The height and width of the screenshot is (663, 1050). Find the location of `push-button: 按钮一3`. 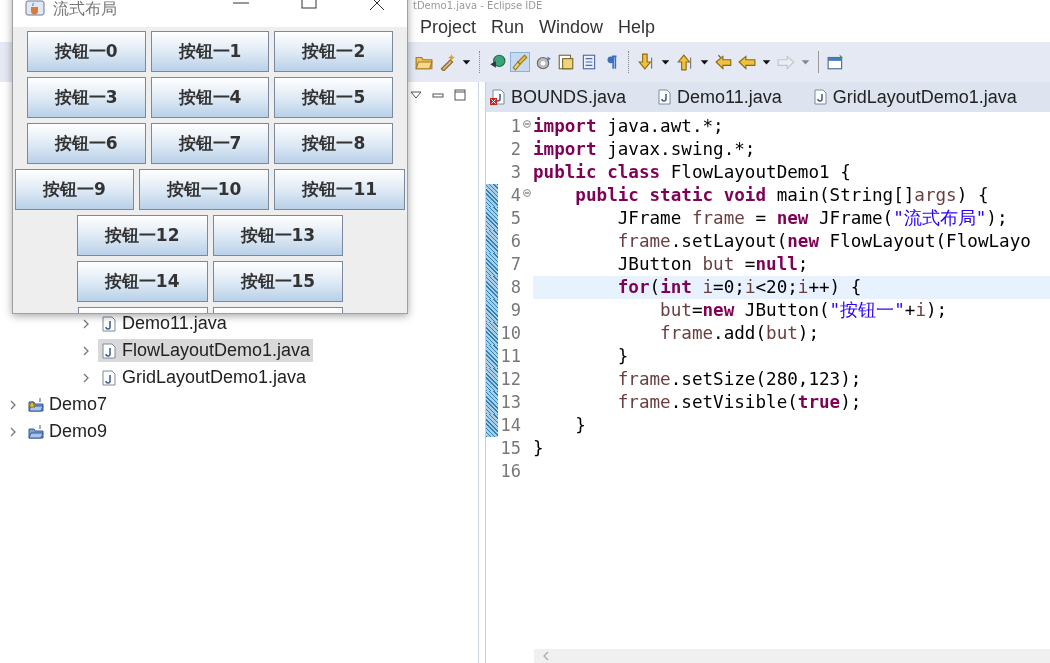

push-button: 按钮一3 is located at coordinates (86, 97).